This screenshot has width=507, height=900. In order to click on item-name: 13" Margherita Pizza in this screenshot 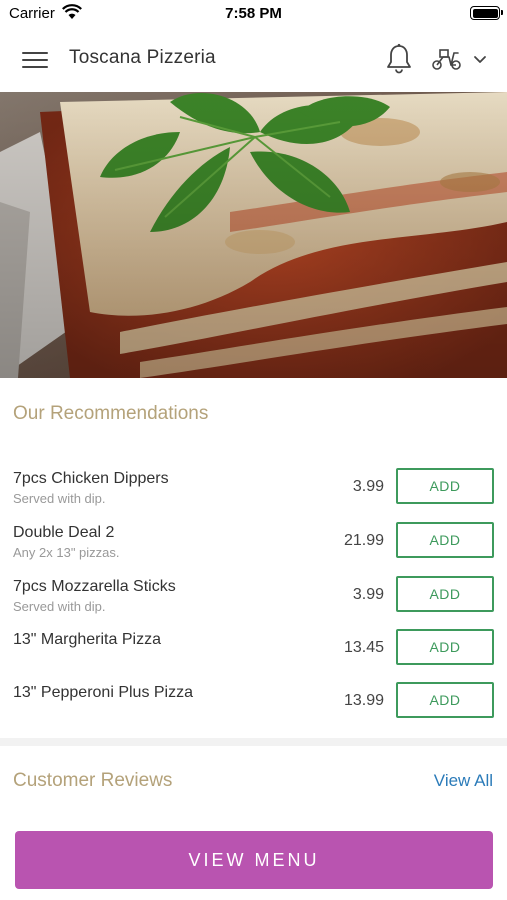, I will do `click(87, 639)`.